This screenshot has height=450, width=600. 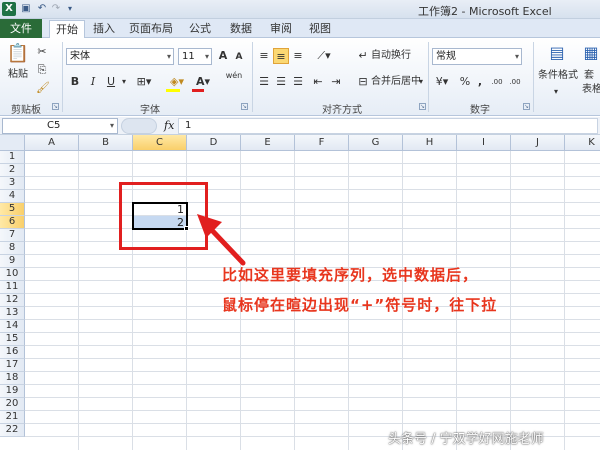 What do you see at coordinates (300, 9) in the screenshot?
I see `title-bar: X ▣ ↶ ↷ ▾ 工作簿2 - Microsoft Excel` at bounding box center [300, 9].